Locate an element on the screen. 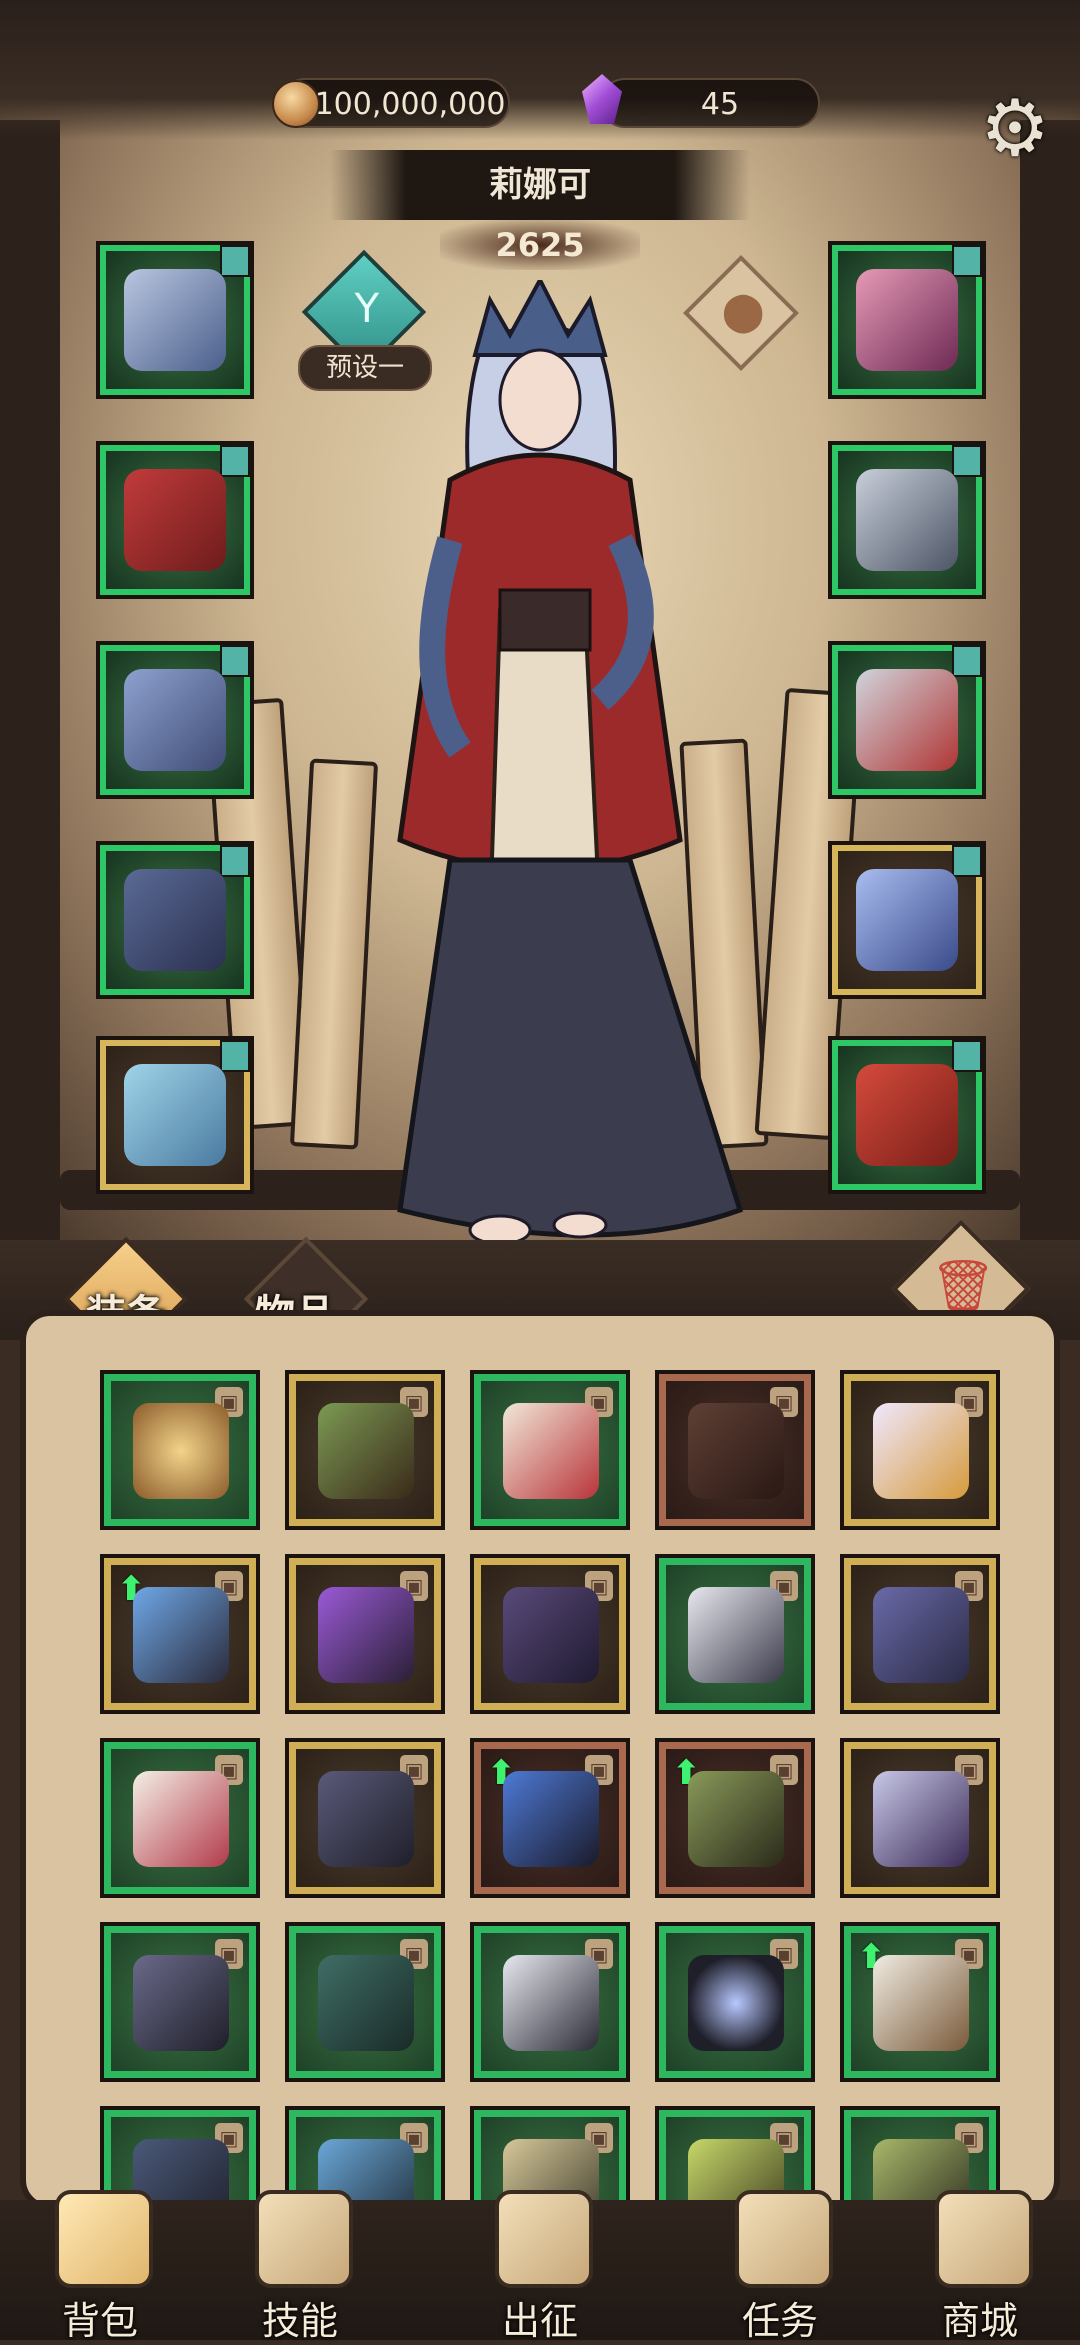  orb-icon is located at coordinates (736, 2003).